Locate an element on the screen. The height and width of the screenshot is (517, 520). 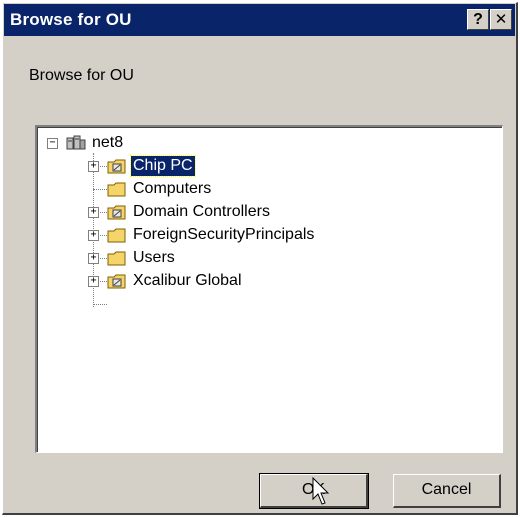
tree-label-foreign-security-principals: ForeignSecurityPrincipals is located at coordinates (224, 234).